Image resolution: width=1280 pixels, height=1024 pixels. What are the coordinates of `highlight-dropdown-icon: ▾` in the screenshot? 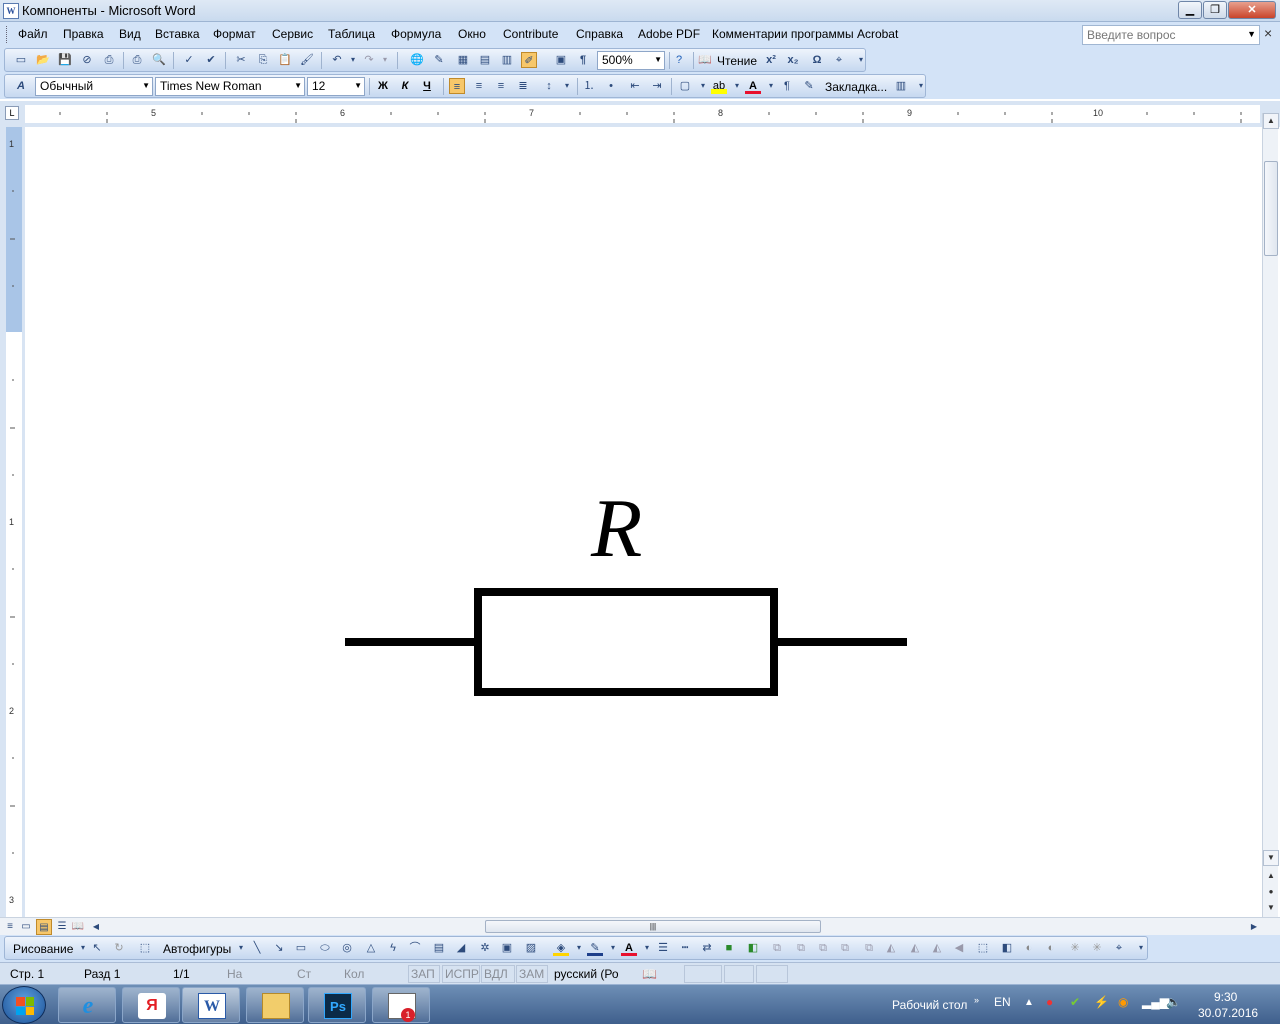 It's located at (737, 86).